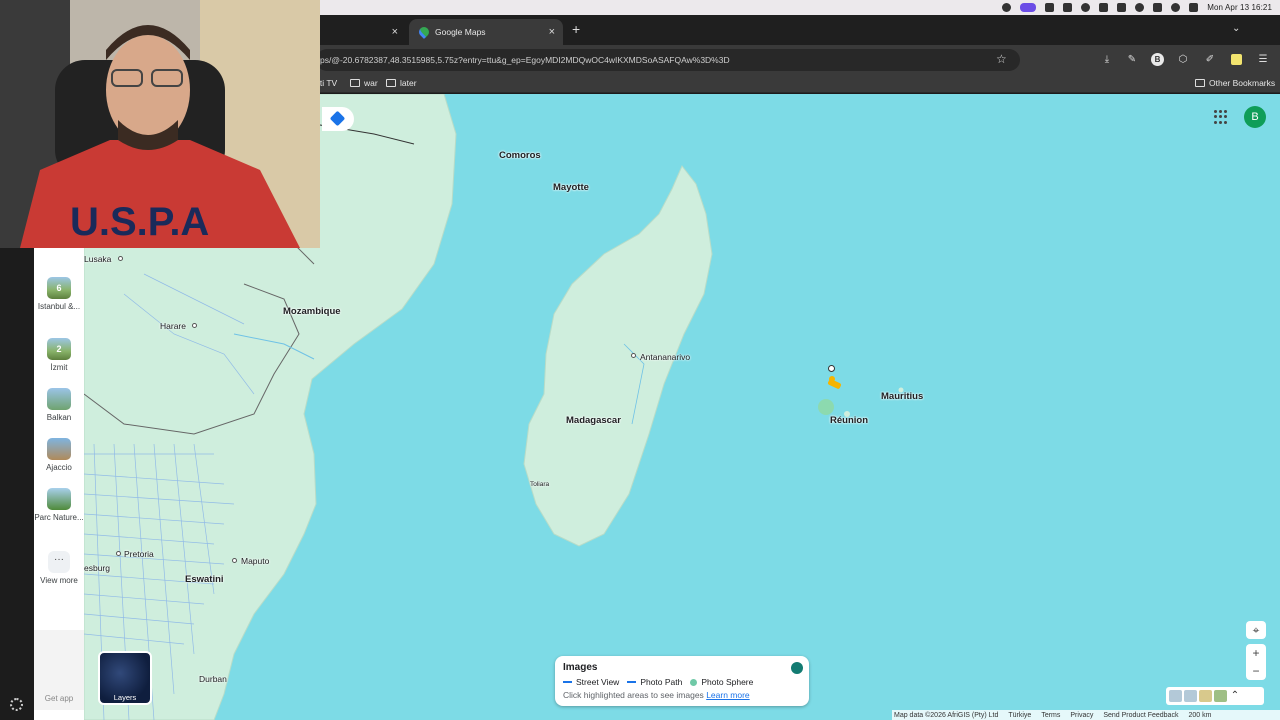 This screenshot has height=720, width=1280. What do you see at coordinates (204, 579) in the screenshot?
I see `label-eswatini: Eswatini` at bounding box center [204, 579].